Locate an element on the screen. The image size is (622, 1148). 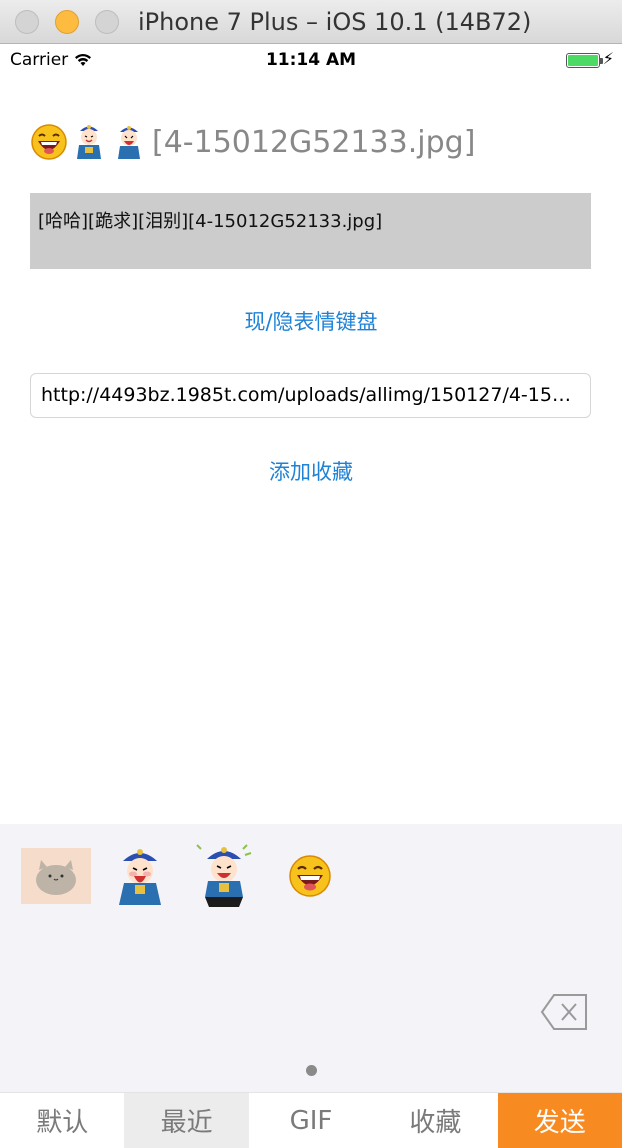
window-close-button is located at coordinates (27, 22).